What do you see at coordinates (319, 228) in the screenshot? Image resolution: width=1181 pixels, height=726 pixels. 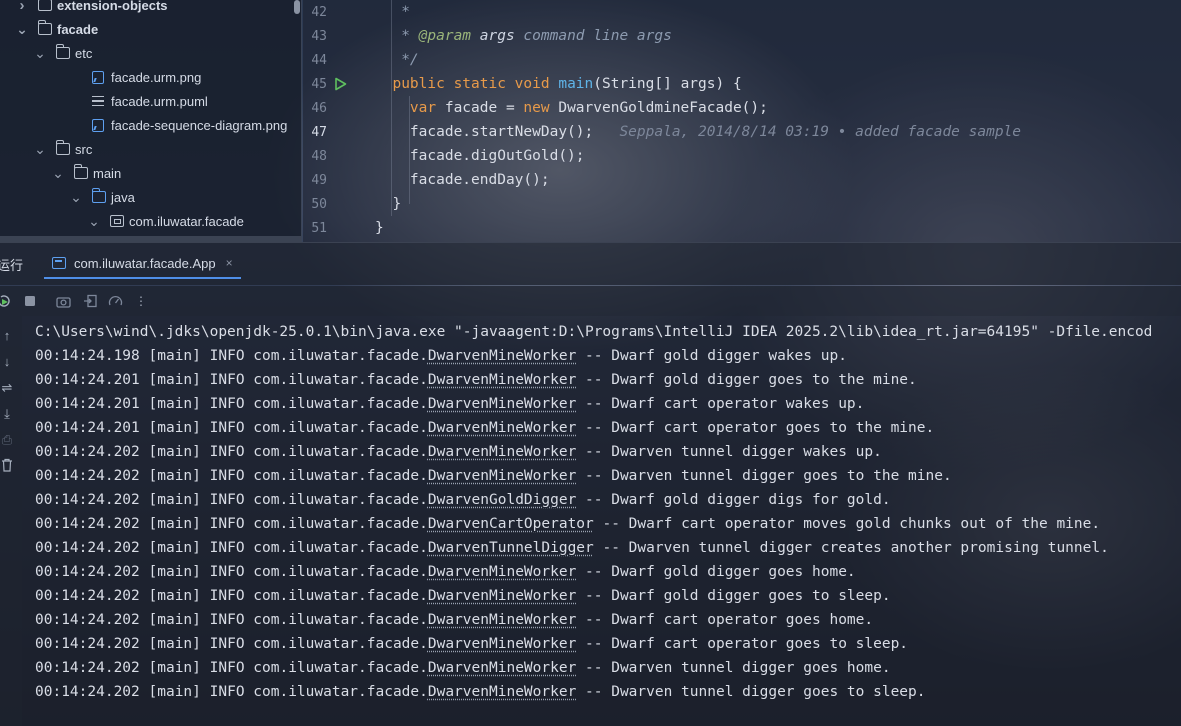 I see `line-number: 51` at bounding box center [319, 228].